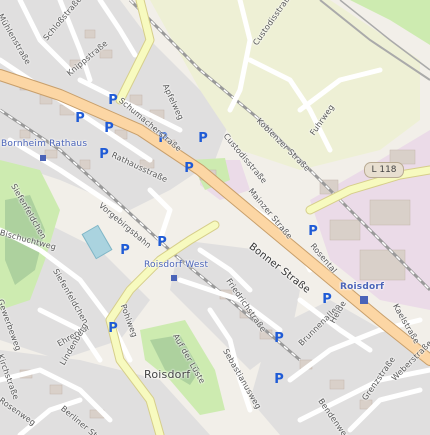 The height and width of the screenshot is (435, 430). What do you see at coordinates (176, 265) in the screenshot?
I see `place-roisdorf-west: Roisdorf West` at bounding box center [176, 265].